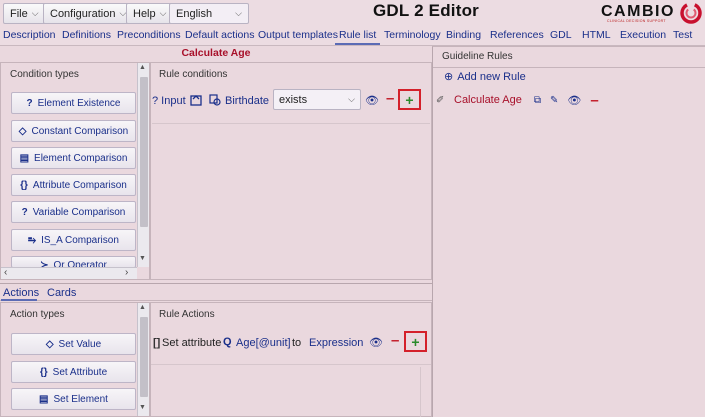 Image resolution: width=705 pixels, height=417 pixels. Describe the element at coordinates (187, 314) in the screenshot. I see `rule-actions-header: Rule Actions` at that location.